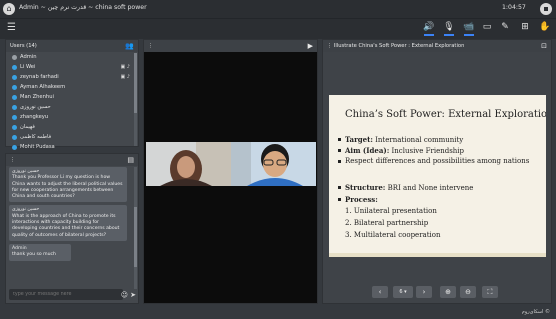  What do you see at coordinates (278, 29) in the screenshot?
I see `toolbar: ☰ 🔊 🎙 📹 ▭ ✎ ⊞ ✋` at bounding box center [278, 29].